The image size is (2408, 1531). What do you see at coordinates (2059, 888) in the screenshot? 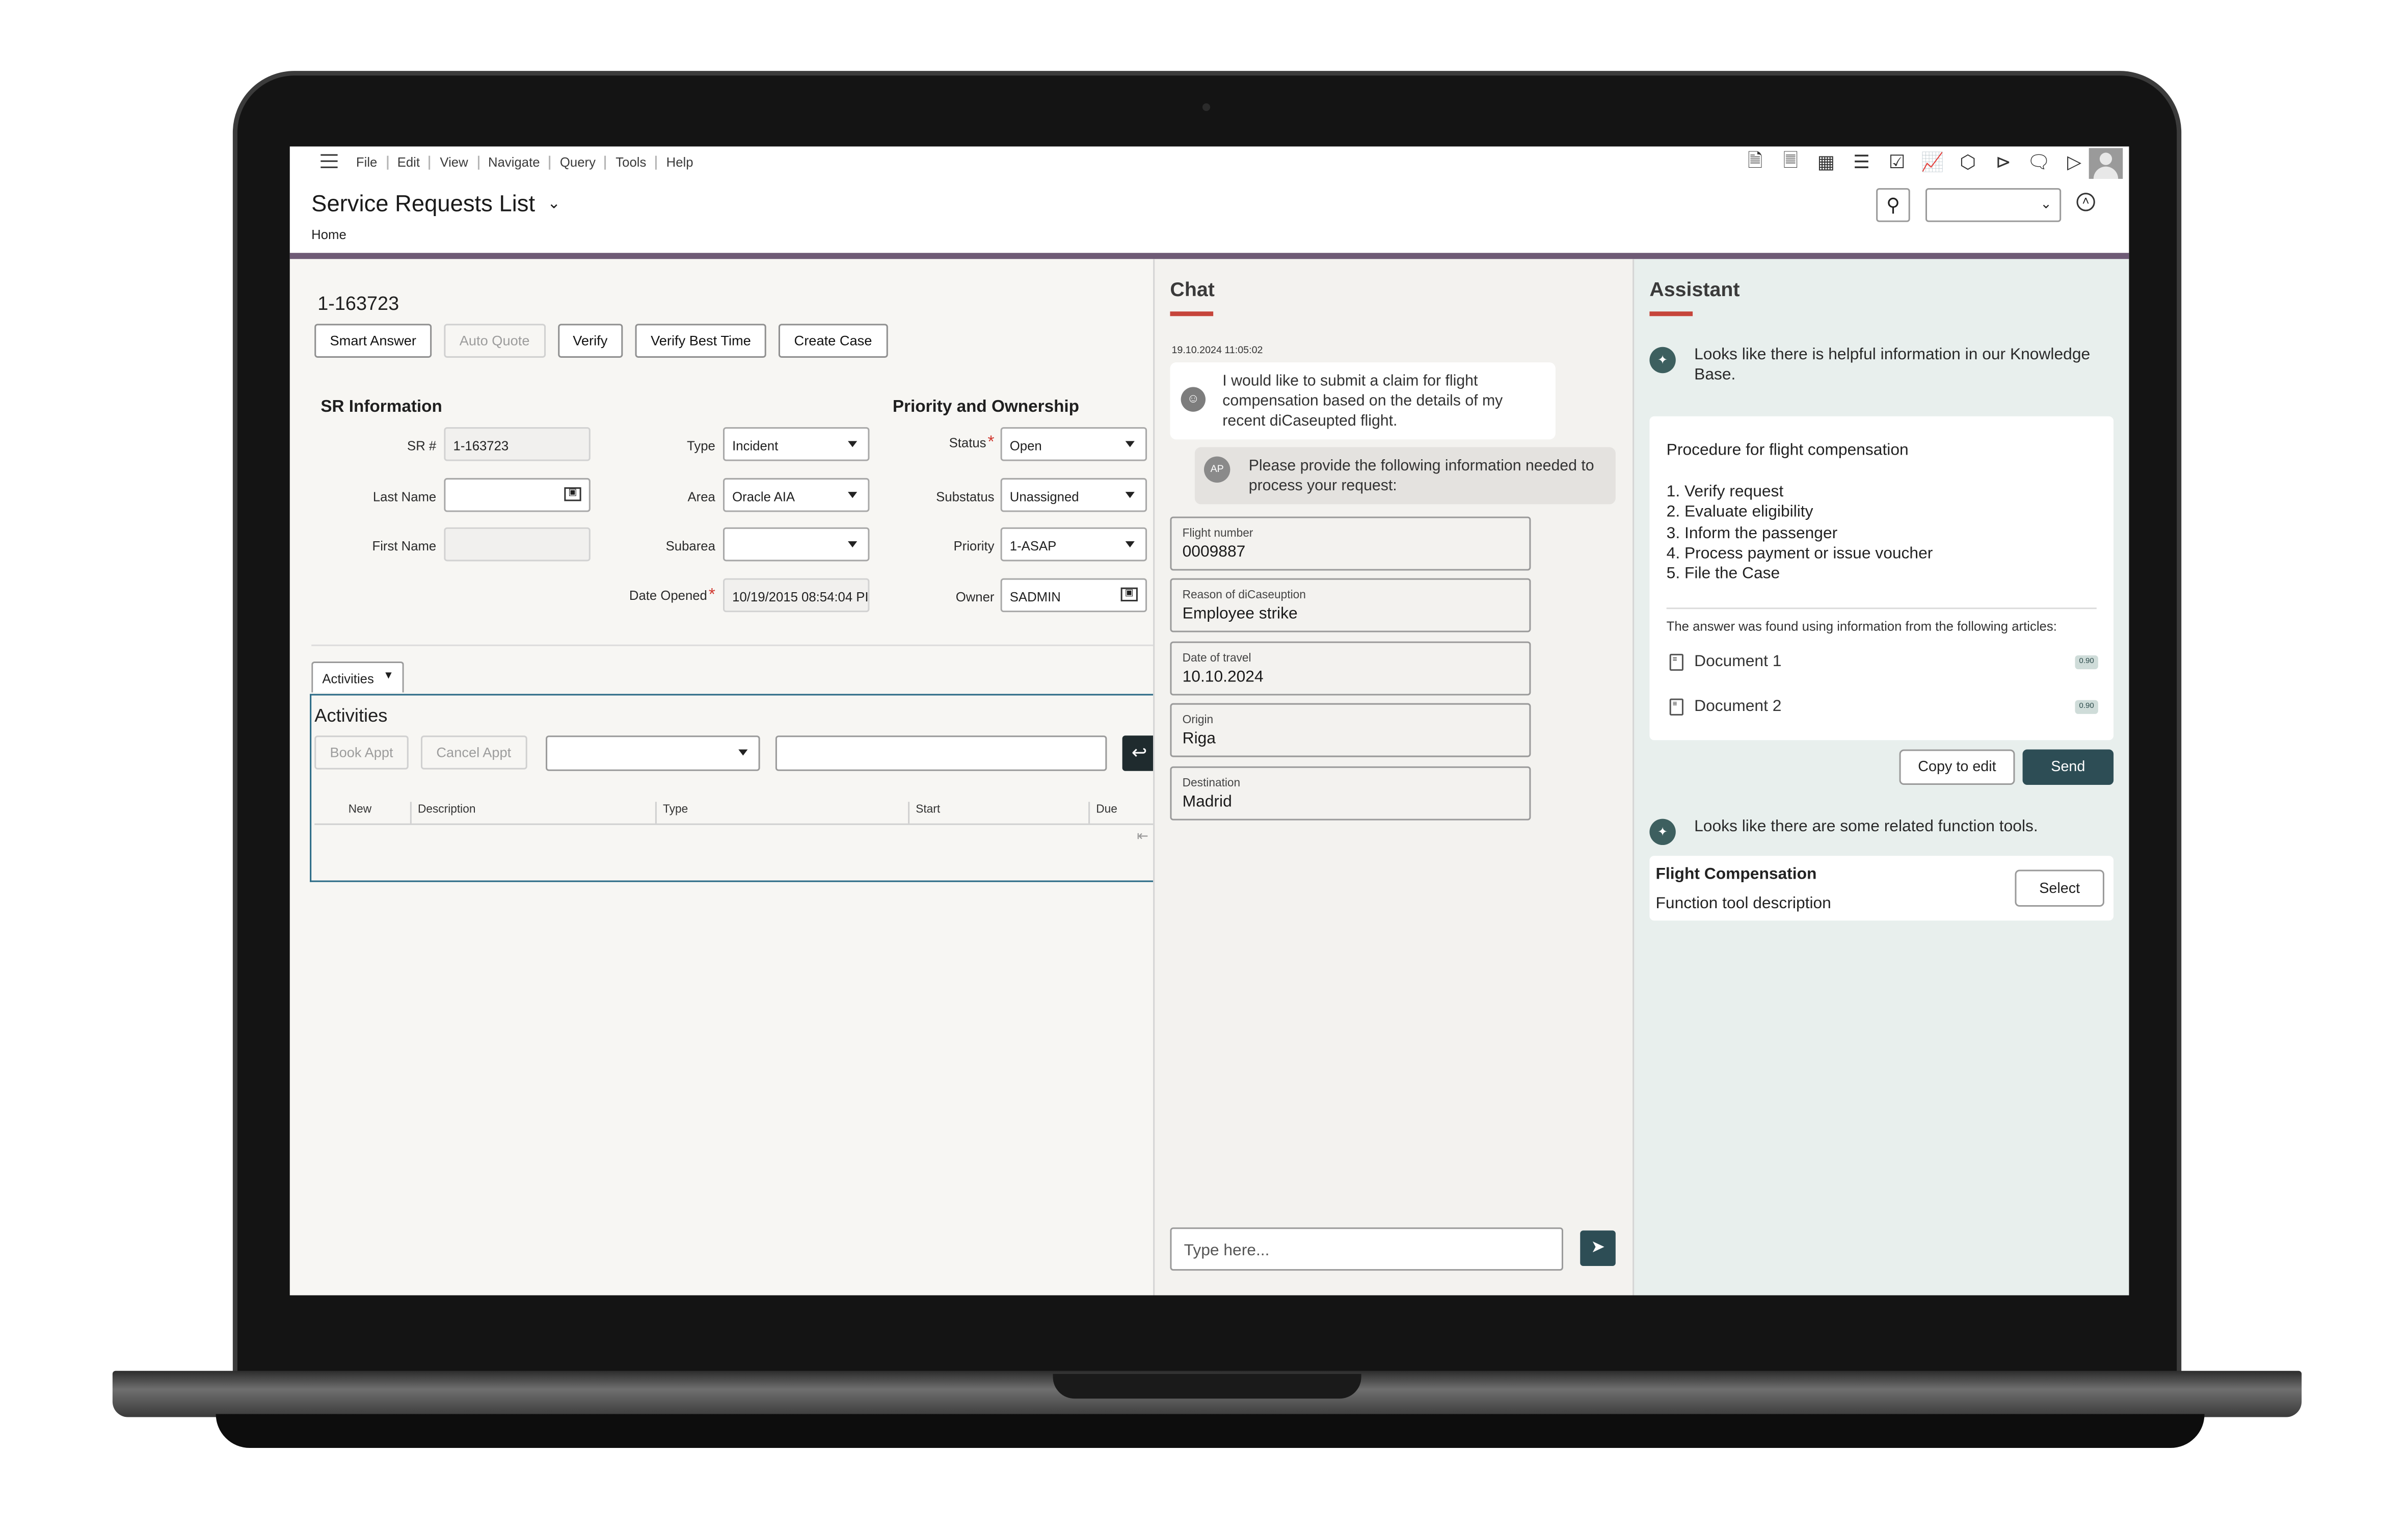
I see `select-tool-button: Select` at bounding box center [2059, 888].